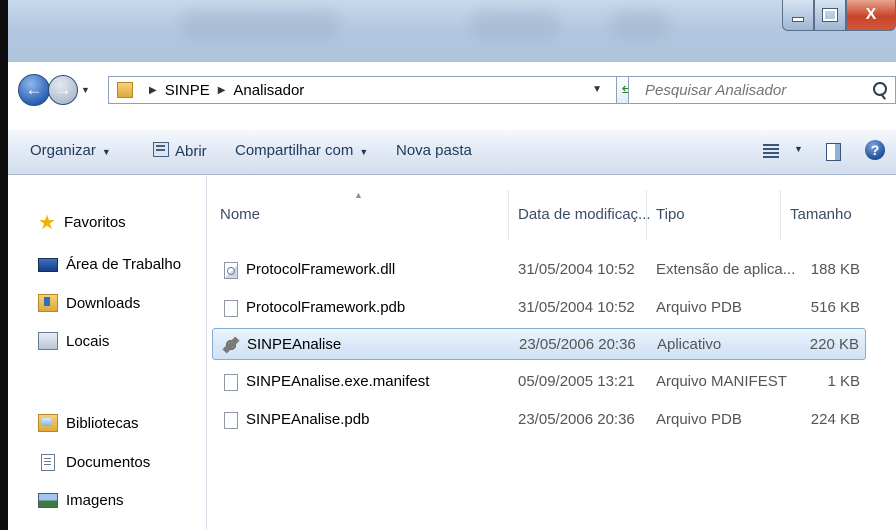 Image resolution: width=896 pixels, height=530 pixels. I want to click on maximize-button, so click(830, 15).